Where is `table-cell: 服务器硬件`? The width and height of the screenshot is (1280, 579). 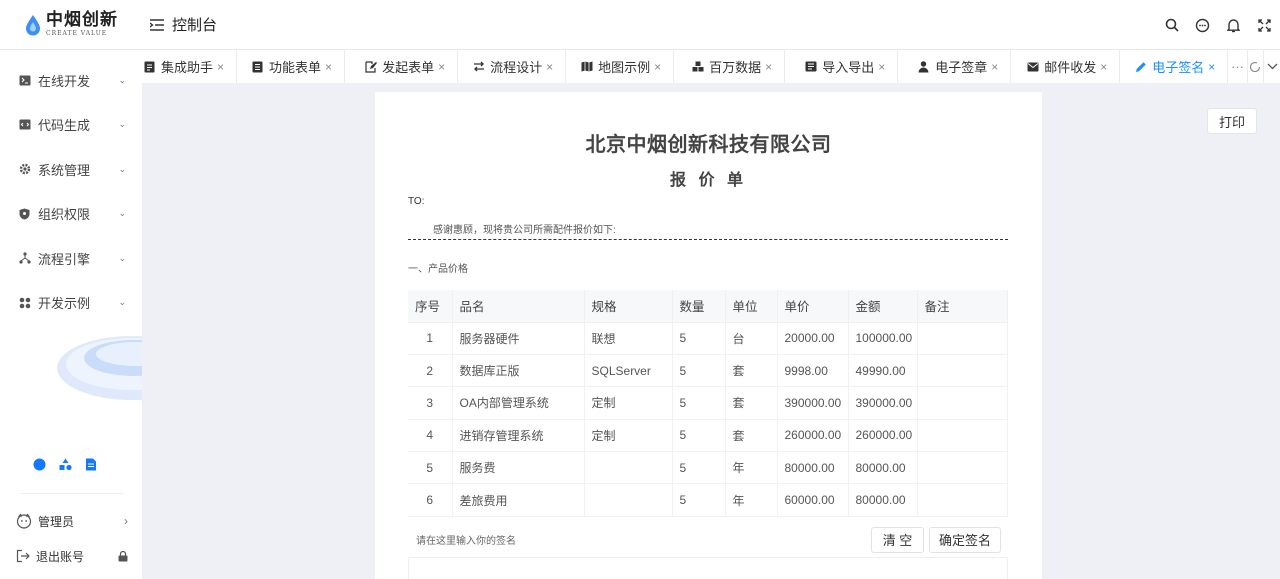 table-cell: 服务器硬件 is located at coordinates (518, 338).